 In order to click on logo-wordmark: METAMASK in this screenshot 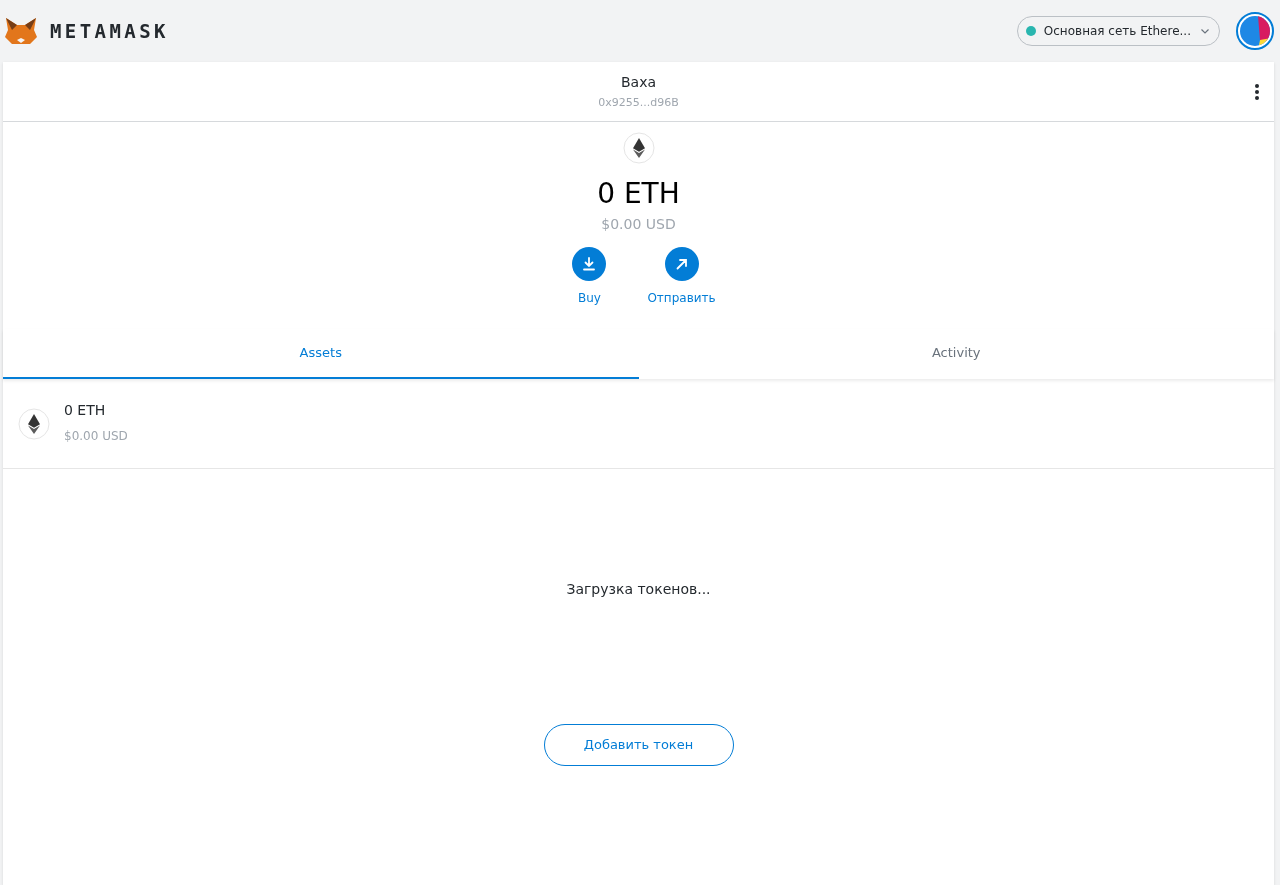, I will do `click(109, 31)`.